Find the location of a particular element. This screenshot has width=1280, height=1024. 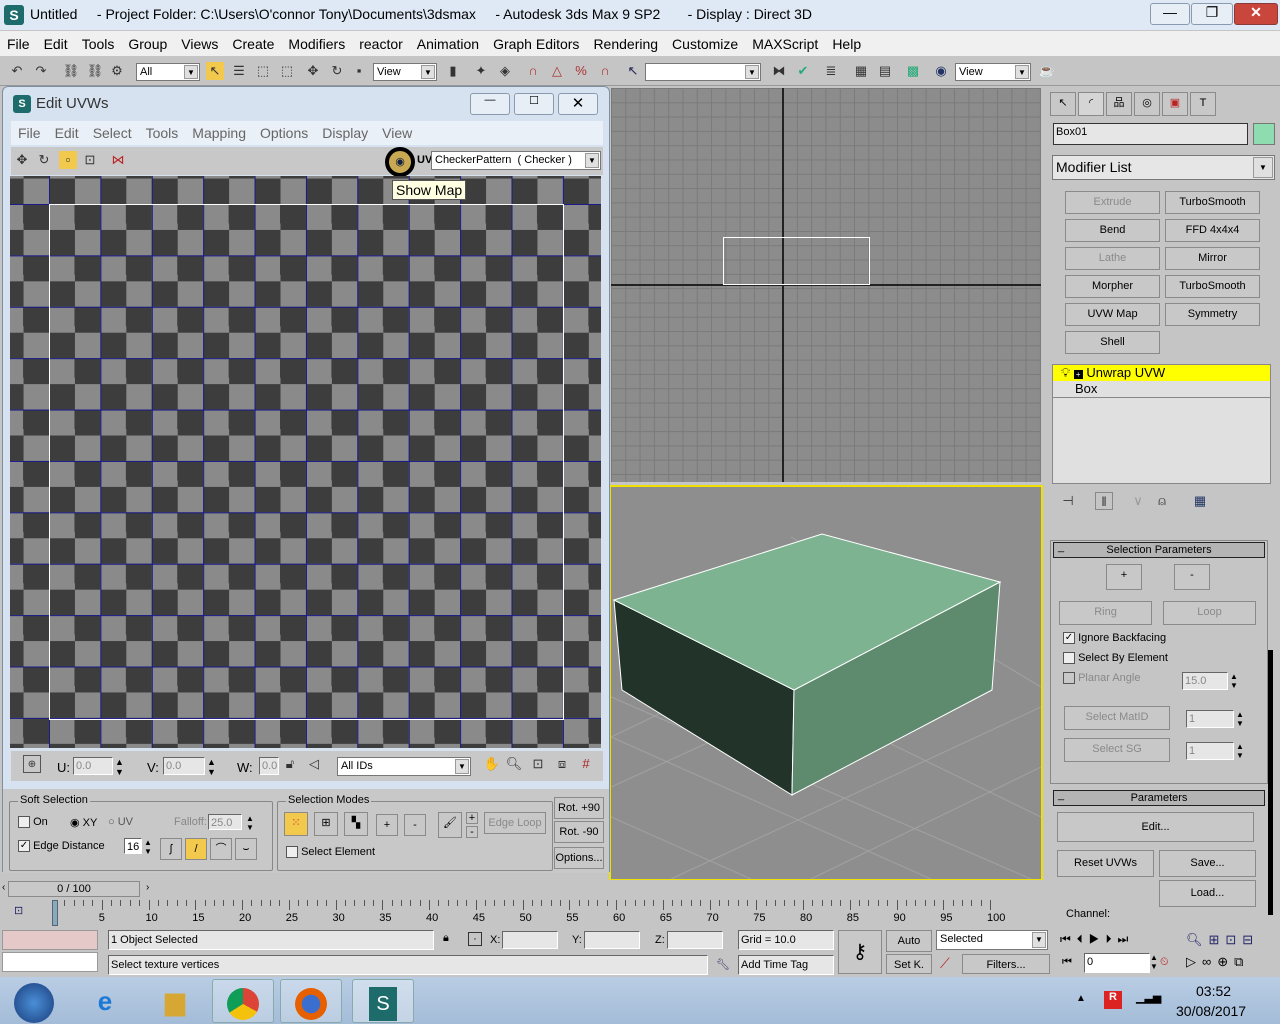

show-map-icon: ◉ is located at coordinates (400, 162).